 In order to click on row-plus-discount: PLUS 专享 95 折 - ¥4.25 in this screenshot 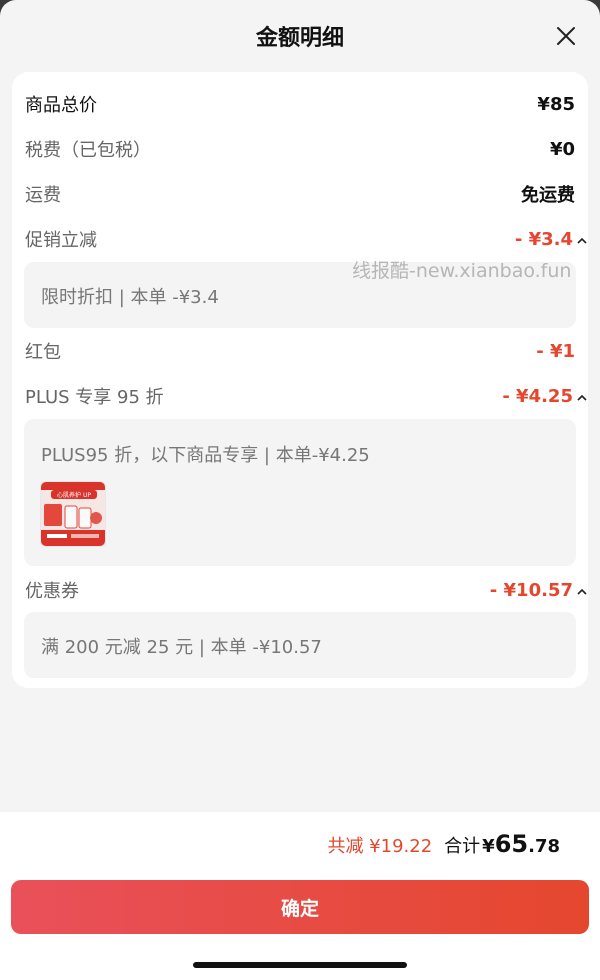, I will do `click(306, 396)`.